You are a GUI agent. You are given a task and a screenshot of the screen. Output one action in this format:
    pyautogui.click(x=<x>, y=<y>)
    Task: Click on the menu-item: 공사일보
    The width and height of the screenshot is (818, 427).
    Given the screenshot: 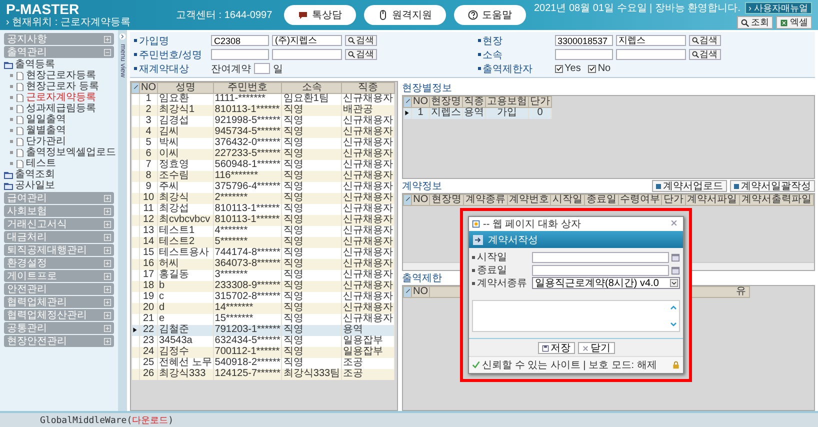 What is the action you would take?
    pyautogui.click(x=59, y=185)
    